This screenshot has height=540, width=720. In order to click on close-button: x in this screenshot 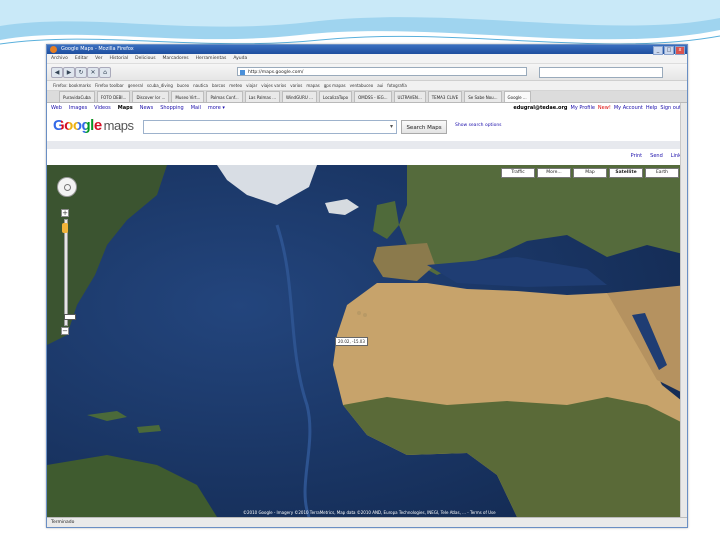, I will do `click(680, 50)`.